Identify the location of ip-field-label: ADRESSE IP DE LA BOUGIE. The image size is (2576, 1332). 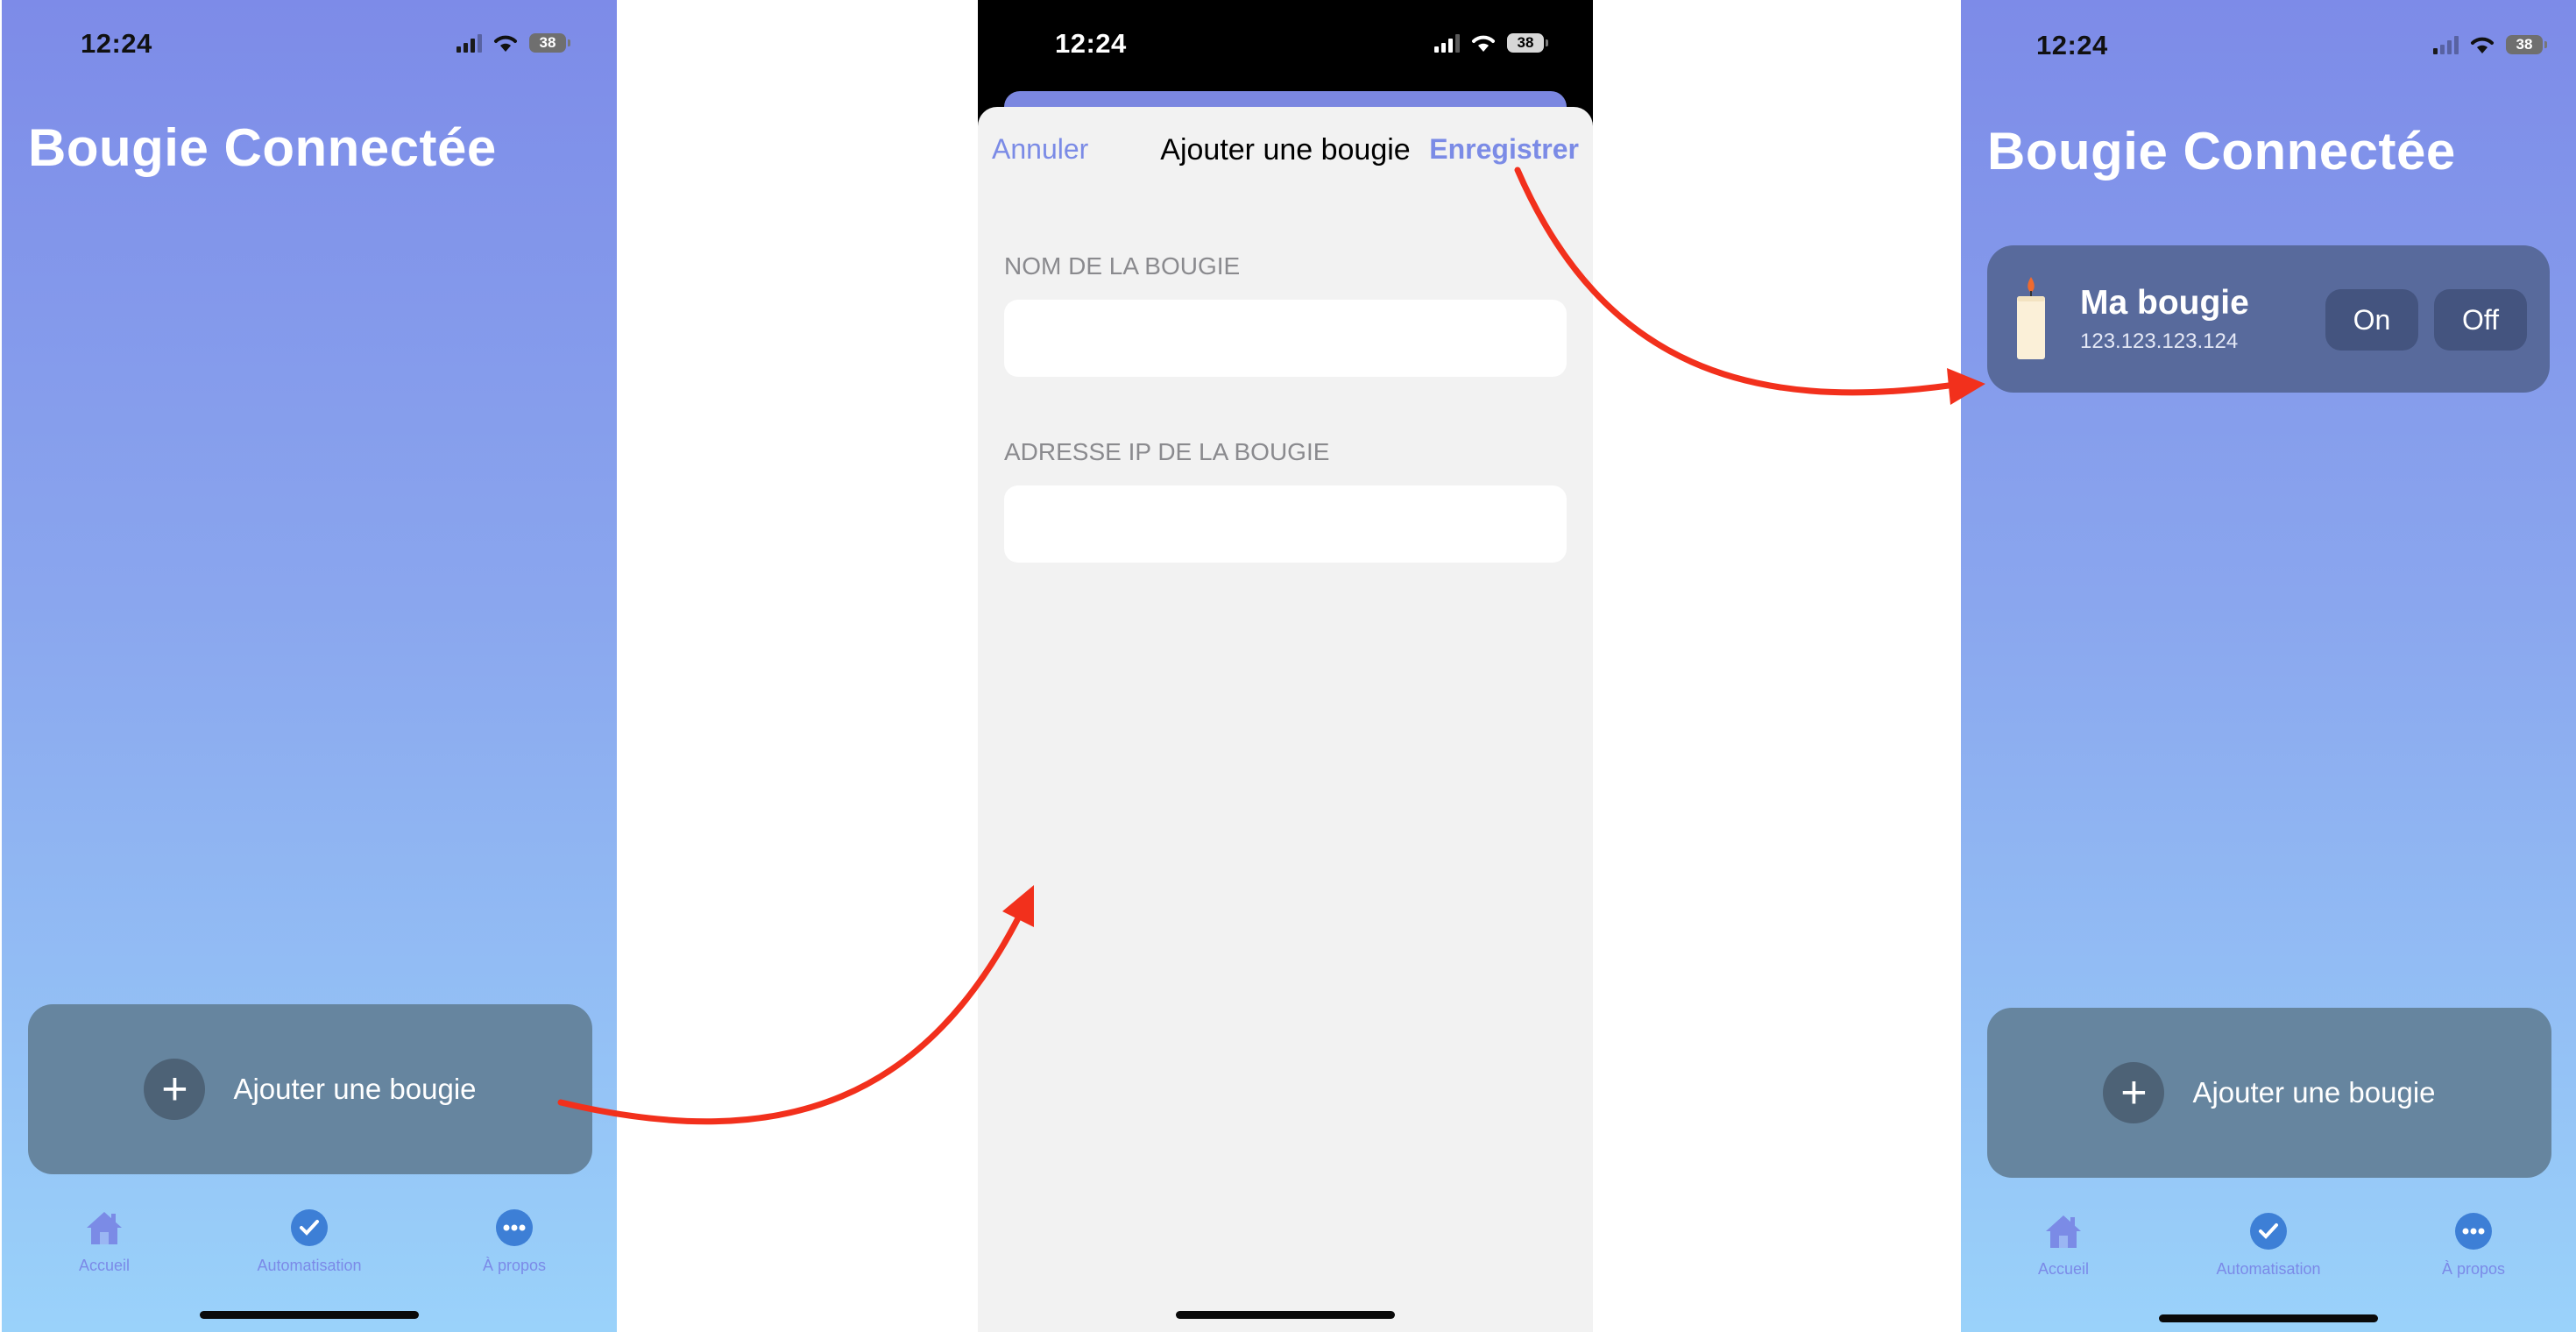
(1167, 451).